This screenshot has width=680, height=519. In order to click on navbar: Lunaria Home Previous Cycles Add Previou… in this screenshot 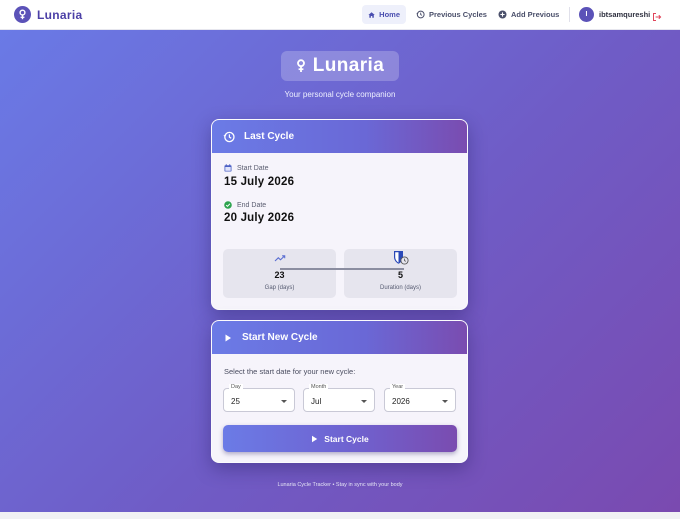, I will do `click(340, 15)`.